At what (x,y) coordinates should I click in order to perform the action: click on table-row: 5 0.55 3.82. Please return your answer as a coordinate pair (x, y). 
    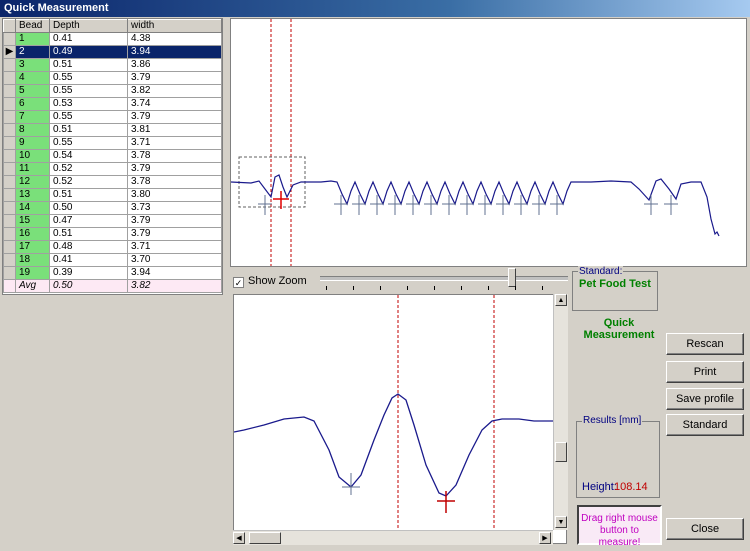
    Looking at the image, I should click on (112, 91).